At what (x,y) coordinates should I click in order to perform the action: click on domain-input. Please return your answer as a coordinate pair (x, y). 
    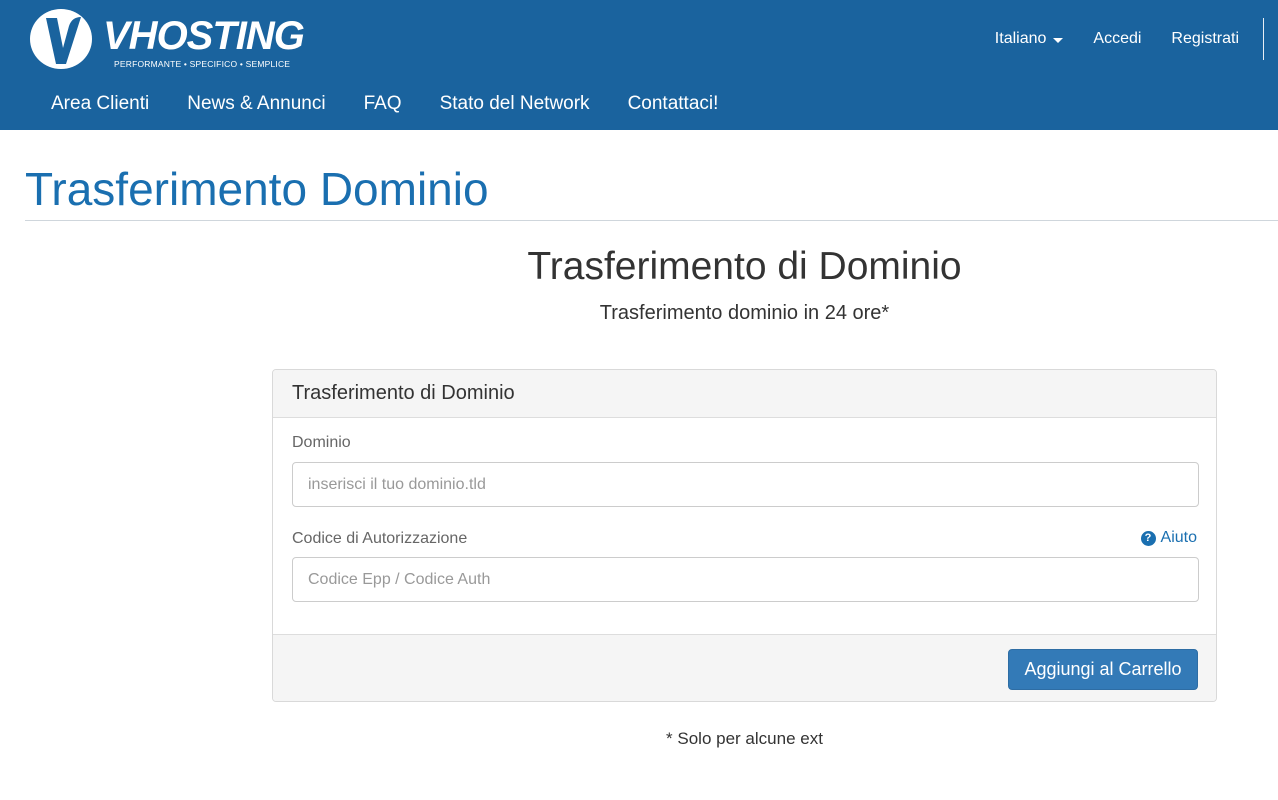
    Looking at the image, I should click on (745, 484).